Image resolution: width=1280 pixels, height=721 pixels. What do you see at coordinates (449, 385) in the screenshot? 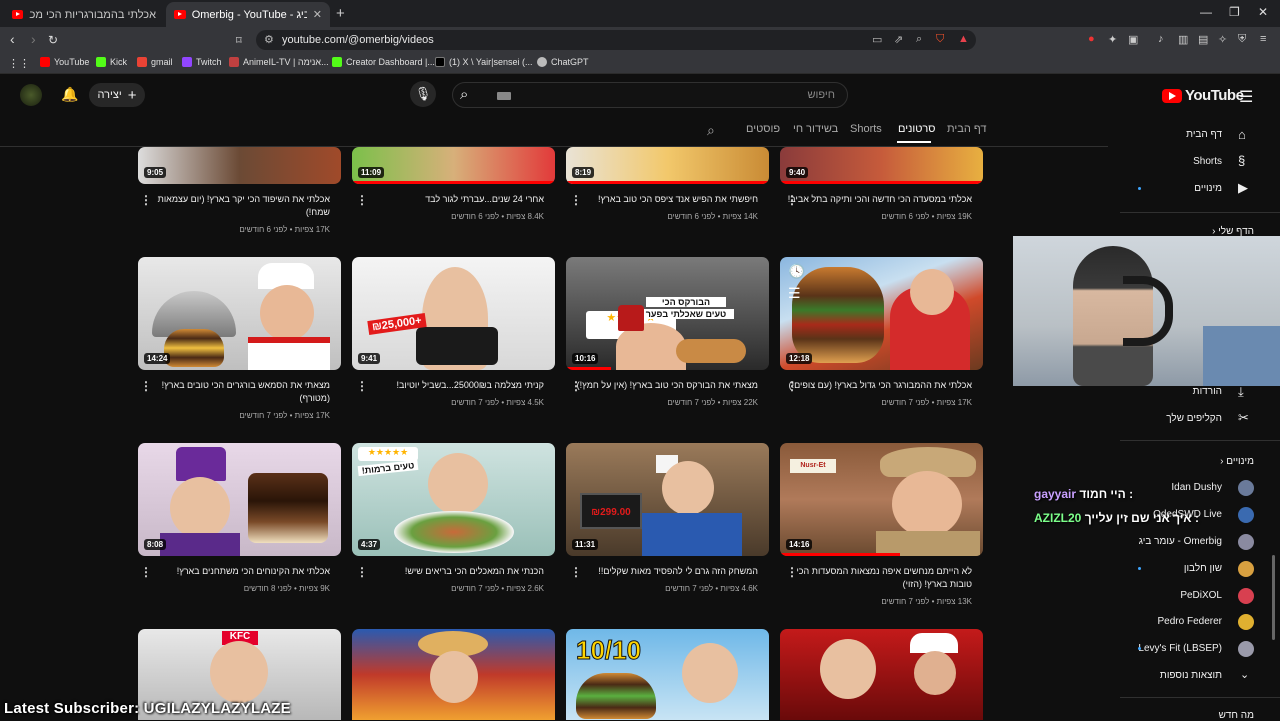
I see `video-title: קניתי מצלמה ב25000₪...בשביל יוטיוב!` at bounding box center [449, 385].